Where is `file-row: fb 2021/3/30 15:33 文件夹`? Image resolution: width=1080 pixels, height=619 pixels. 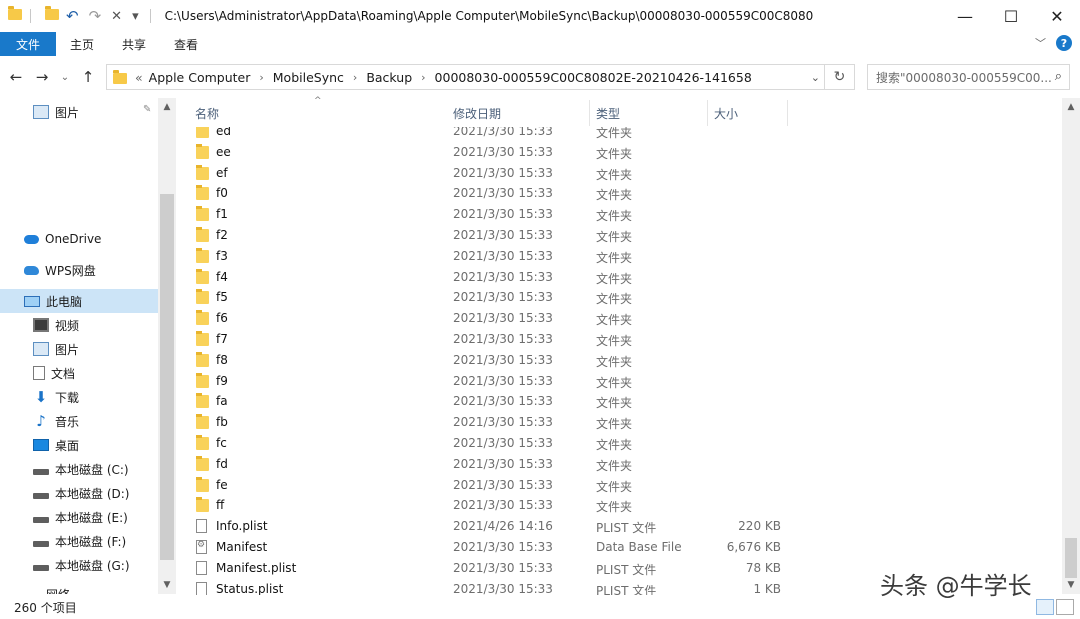 file-row: fb 2021/3/30 15:33 文件夹 is located at coordinates (624, 422).